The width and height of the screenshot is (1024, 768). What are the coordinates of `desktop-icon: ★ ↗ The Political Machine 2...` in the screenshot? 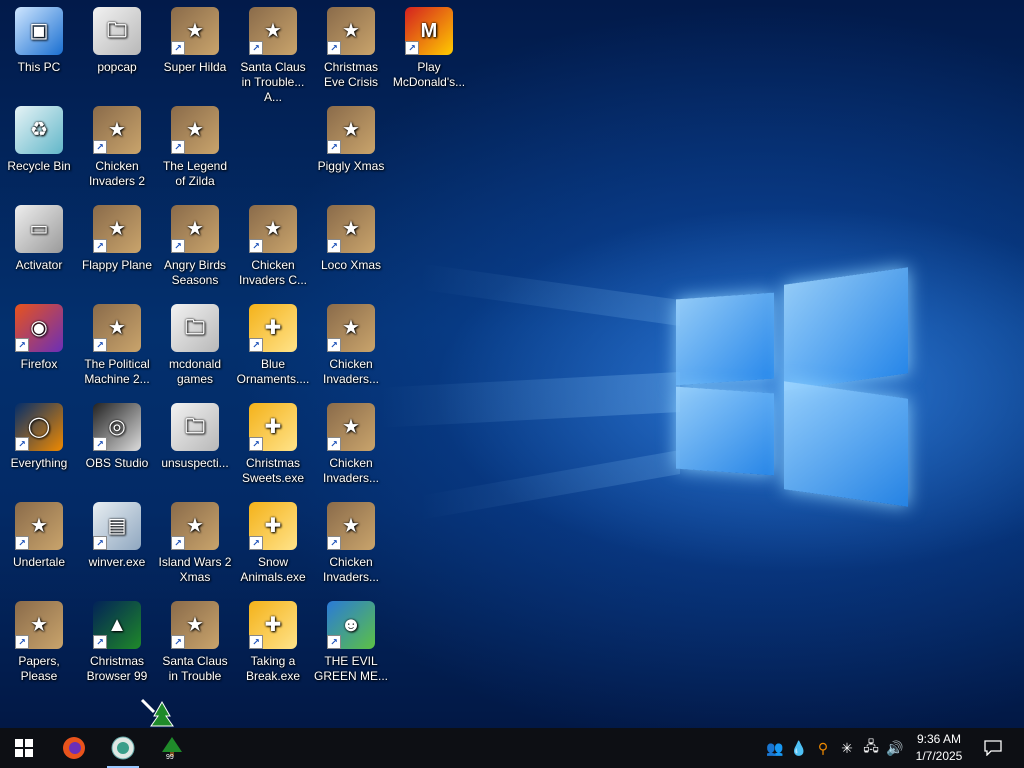 It's located at (117, 345).